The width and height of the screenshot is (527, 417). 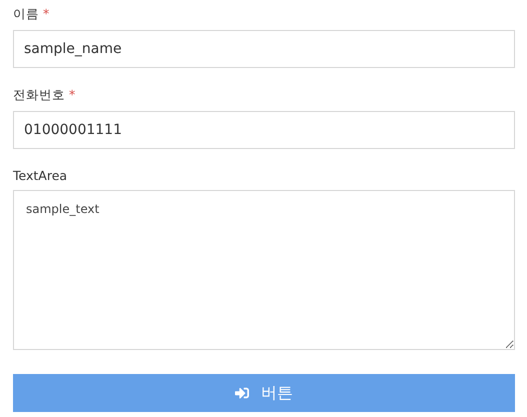 What do you see at coordinates (264, 130) in the screenshot?
I see `input-field: 01000001111` at bounding box center [264, 130].